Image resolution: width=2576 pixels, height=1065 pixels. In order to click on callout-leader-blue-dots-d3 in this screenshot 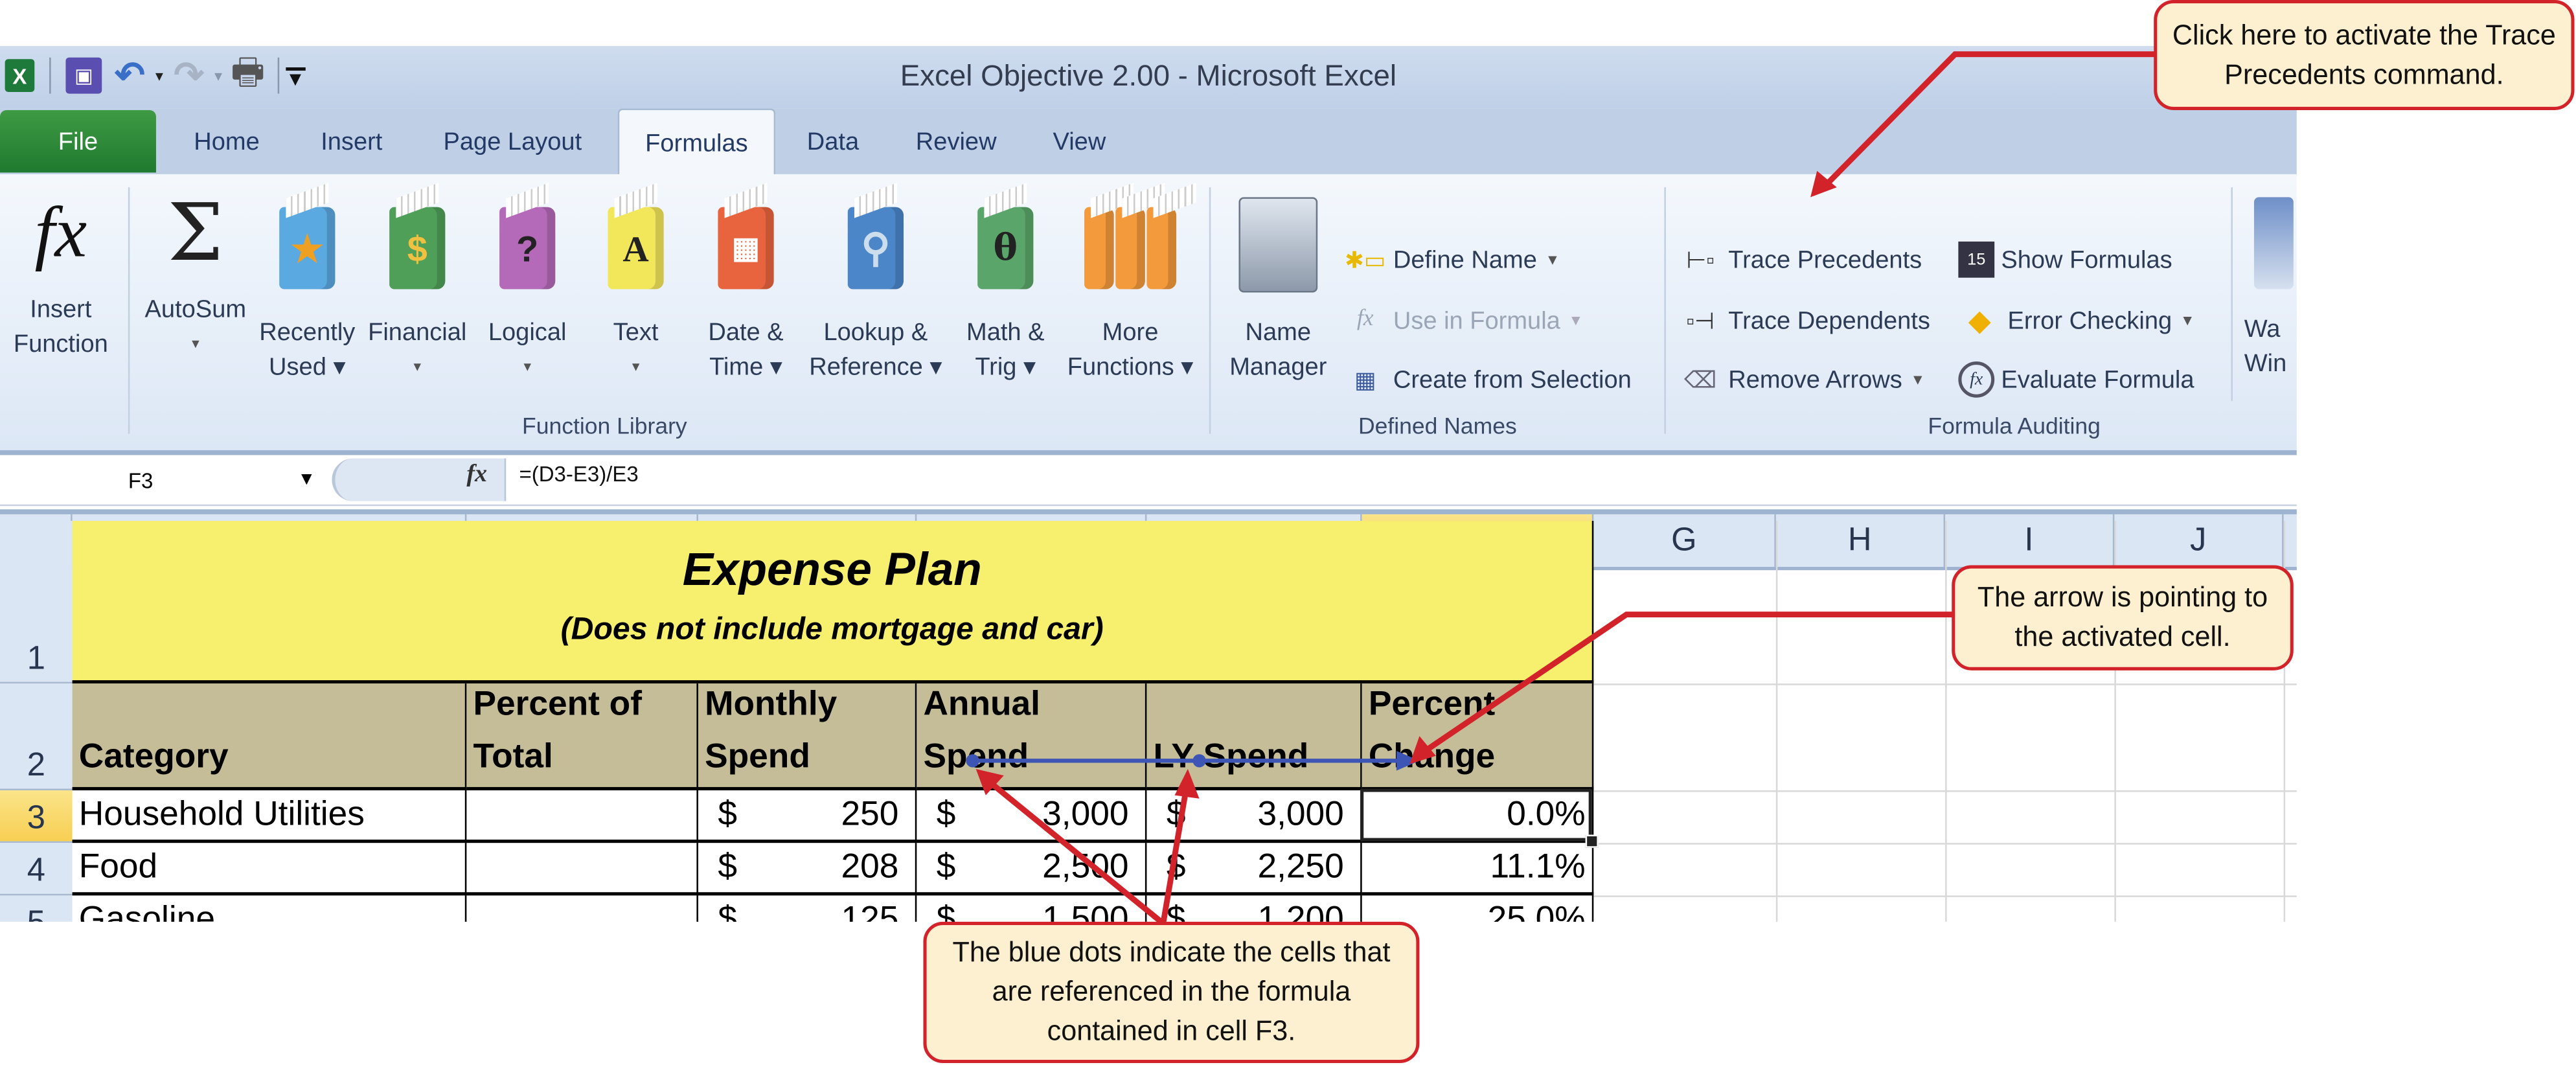, I will do `click(1074, 851)`.